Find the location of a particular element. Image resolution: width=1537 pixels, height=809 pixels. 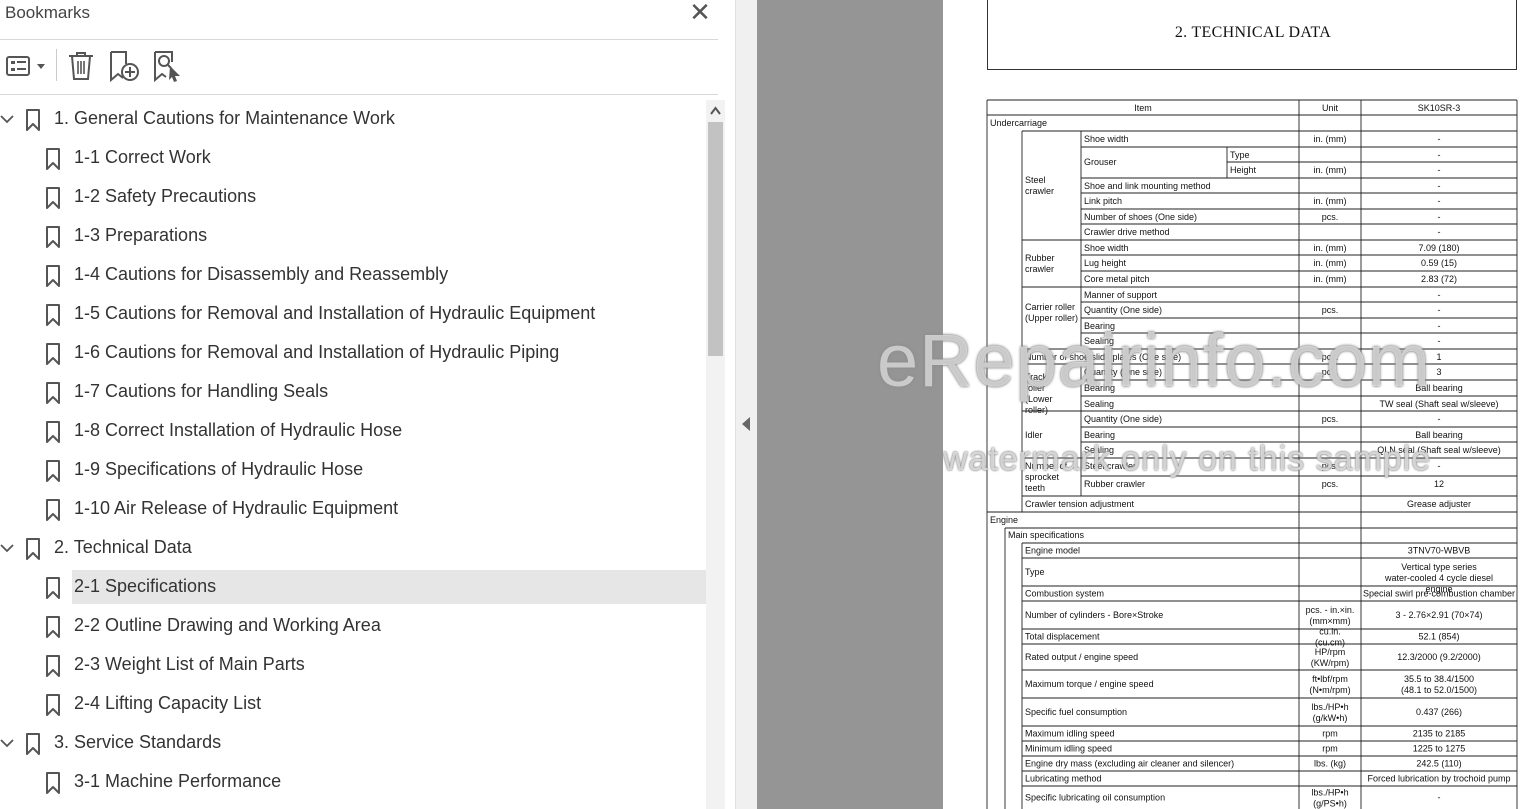

find-current-bookmark-button is located at coordinates (168, 66).